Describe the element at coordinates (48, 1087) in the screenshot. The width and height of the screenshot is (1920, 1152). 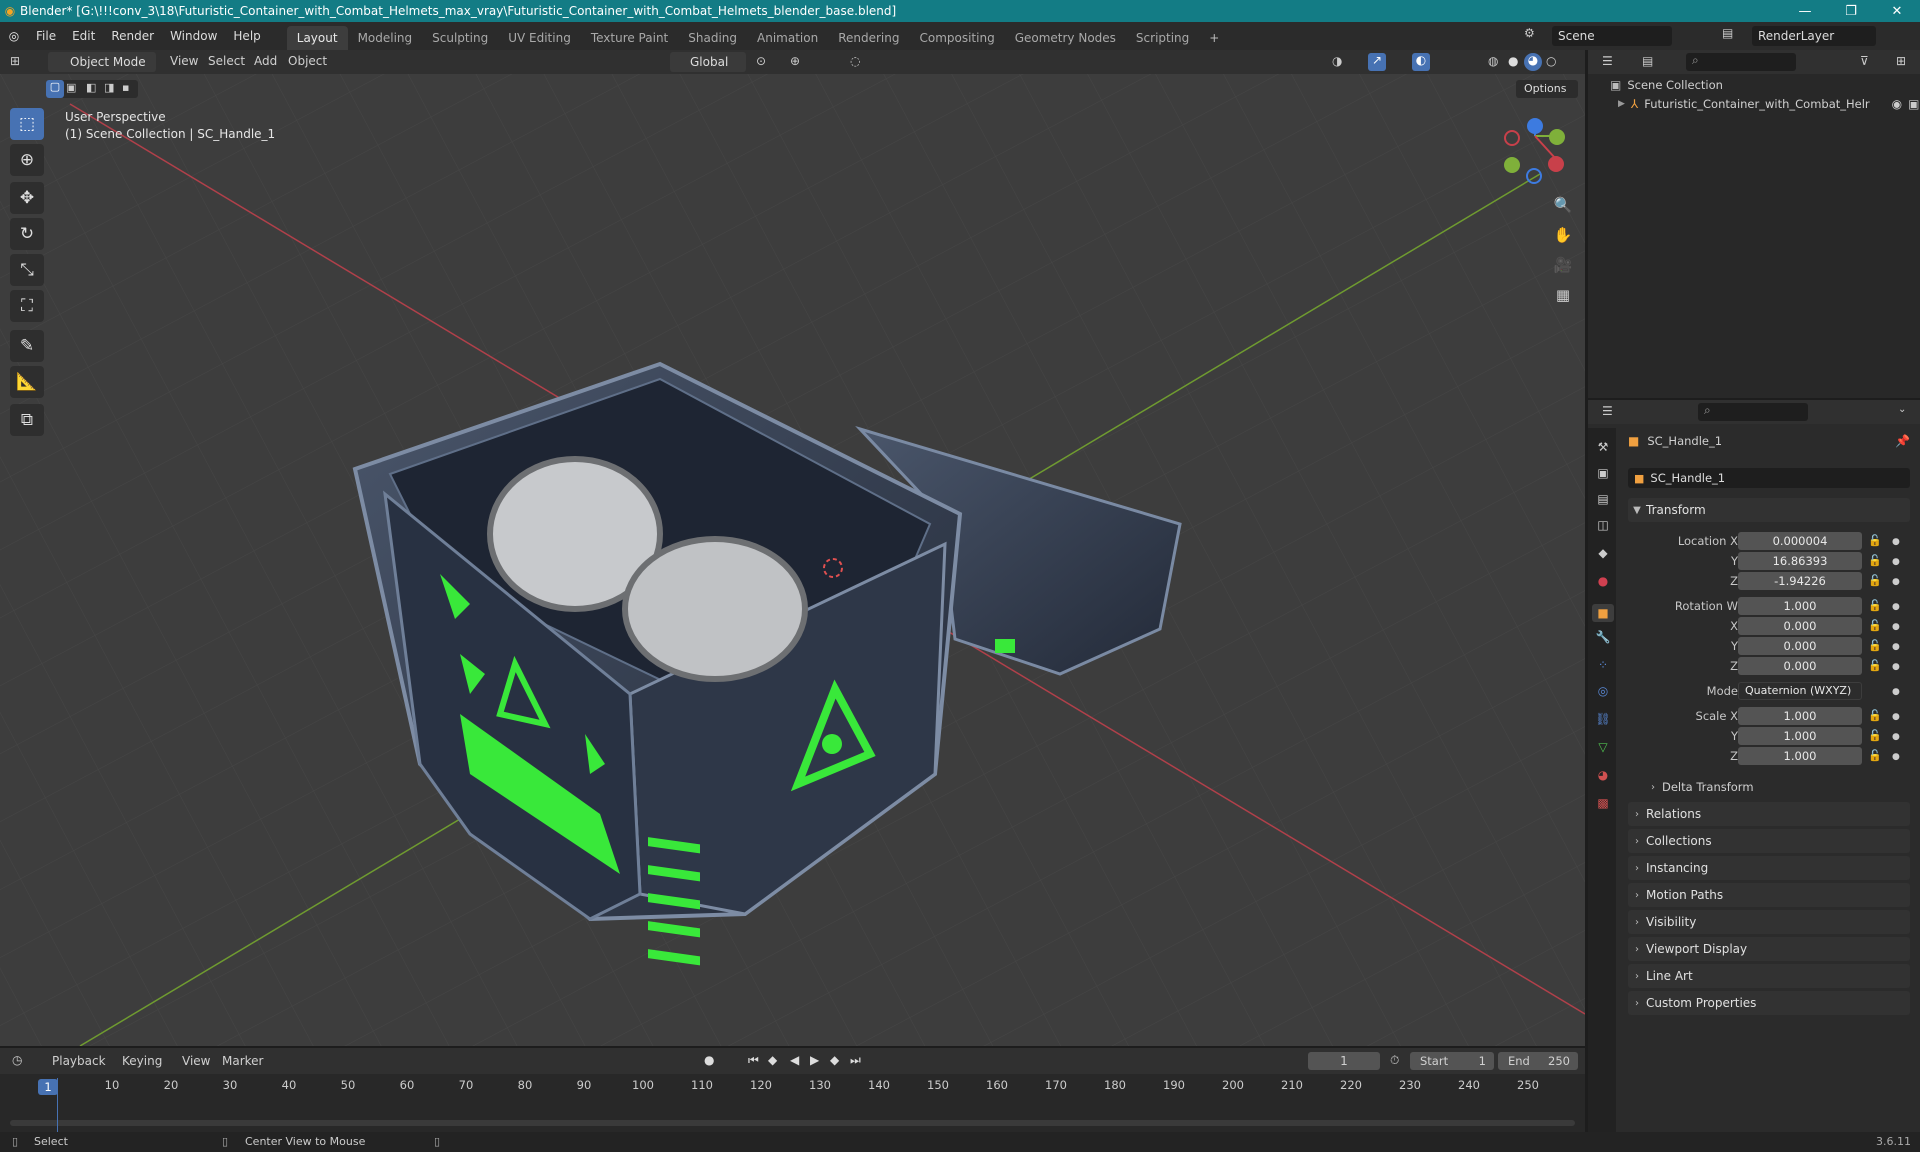
I see `playhead-frame-label: 1` at that location.